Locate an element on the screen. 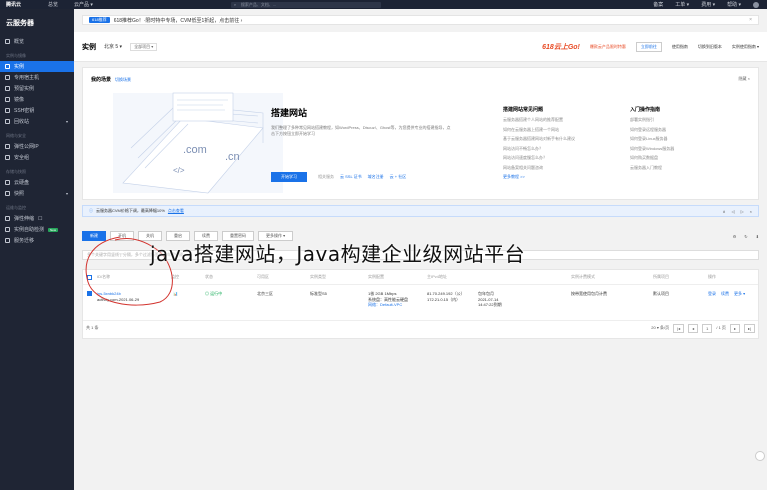  shield-icon is located at coordinates (7, 157).